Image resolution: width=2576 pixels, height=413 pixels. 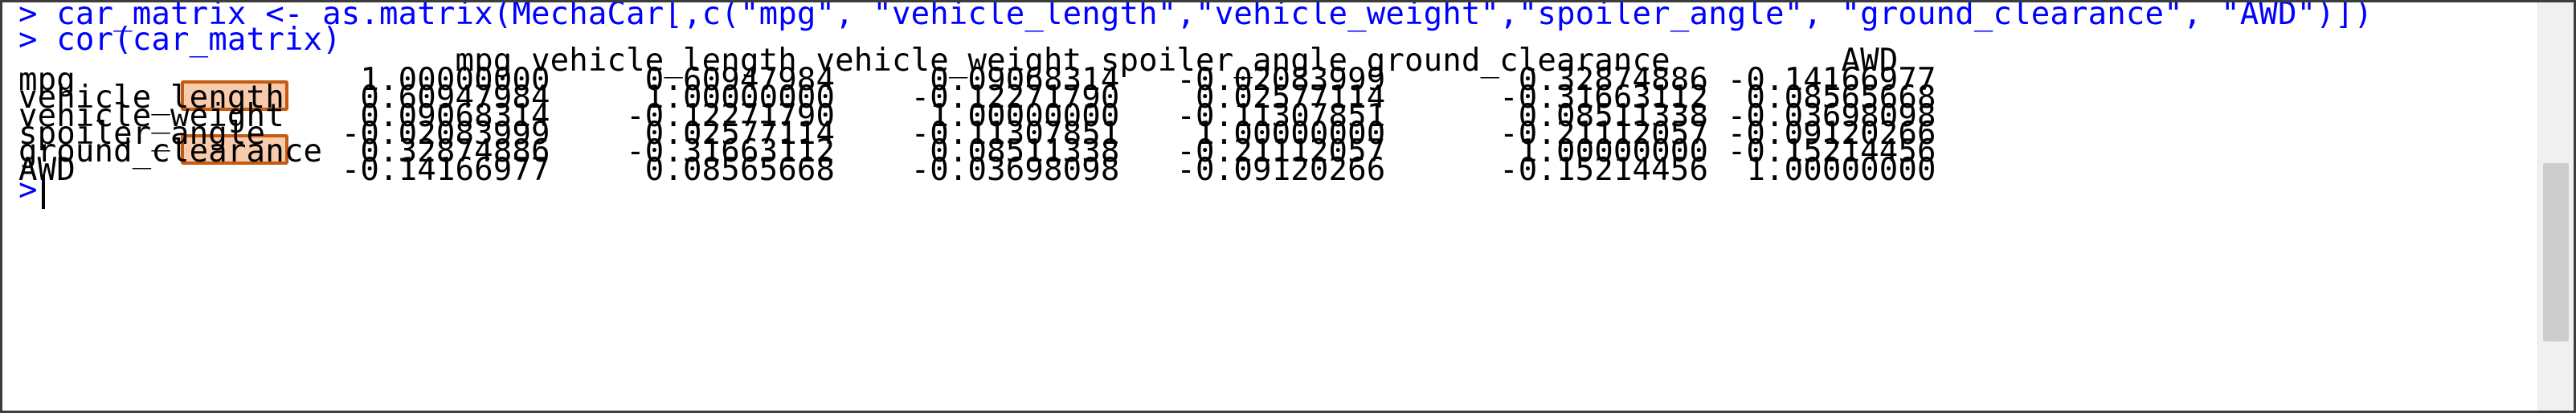 I want to click on prompt-symbol: >, so click(x=28, y=190).